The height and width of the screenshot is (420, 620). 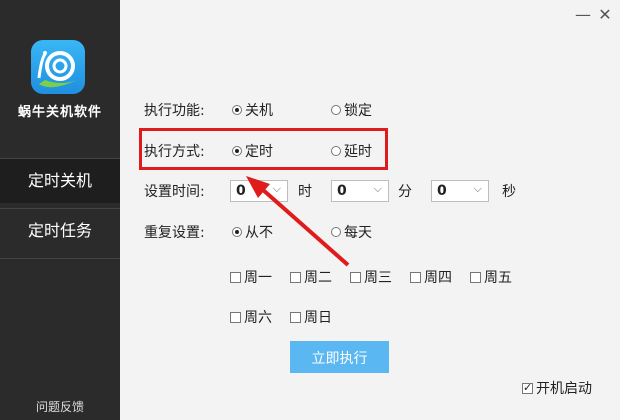 I want to click on nav-item-timed-shutdown: 定时关机, so click(x=60, y=181).